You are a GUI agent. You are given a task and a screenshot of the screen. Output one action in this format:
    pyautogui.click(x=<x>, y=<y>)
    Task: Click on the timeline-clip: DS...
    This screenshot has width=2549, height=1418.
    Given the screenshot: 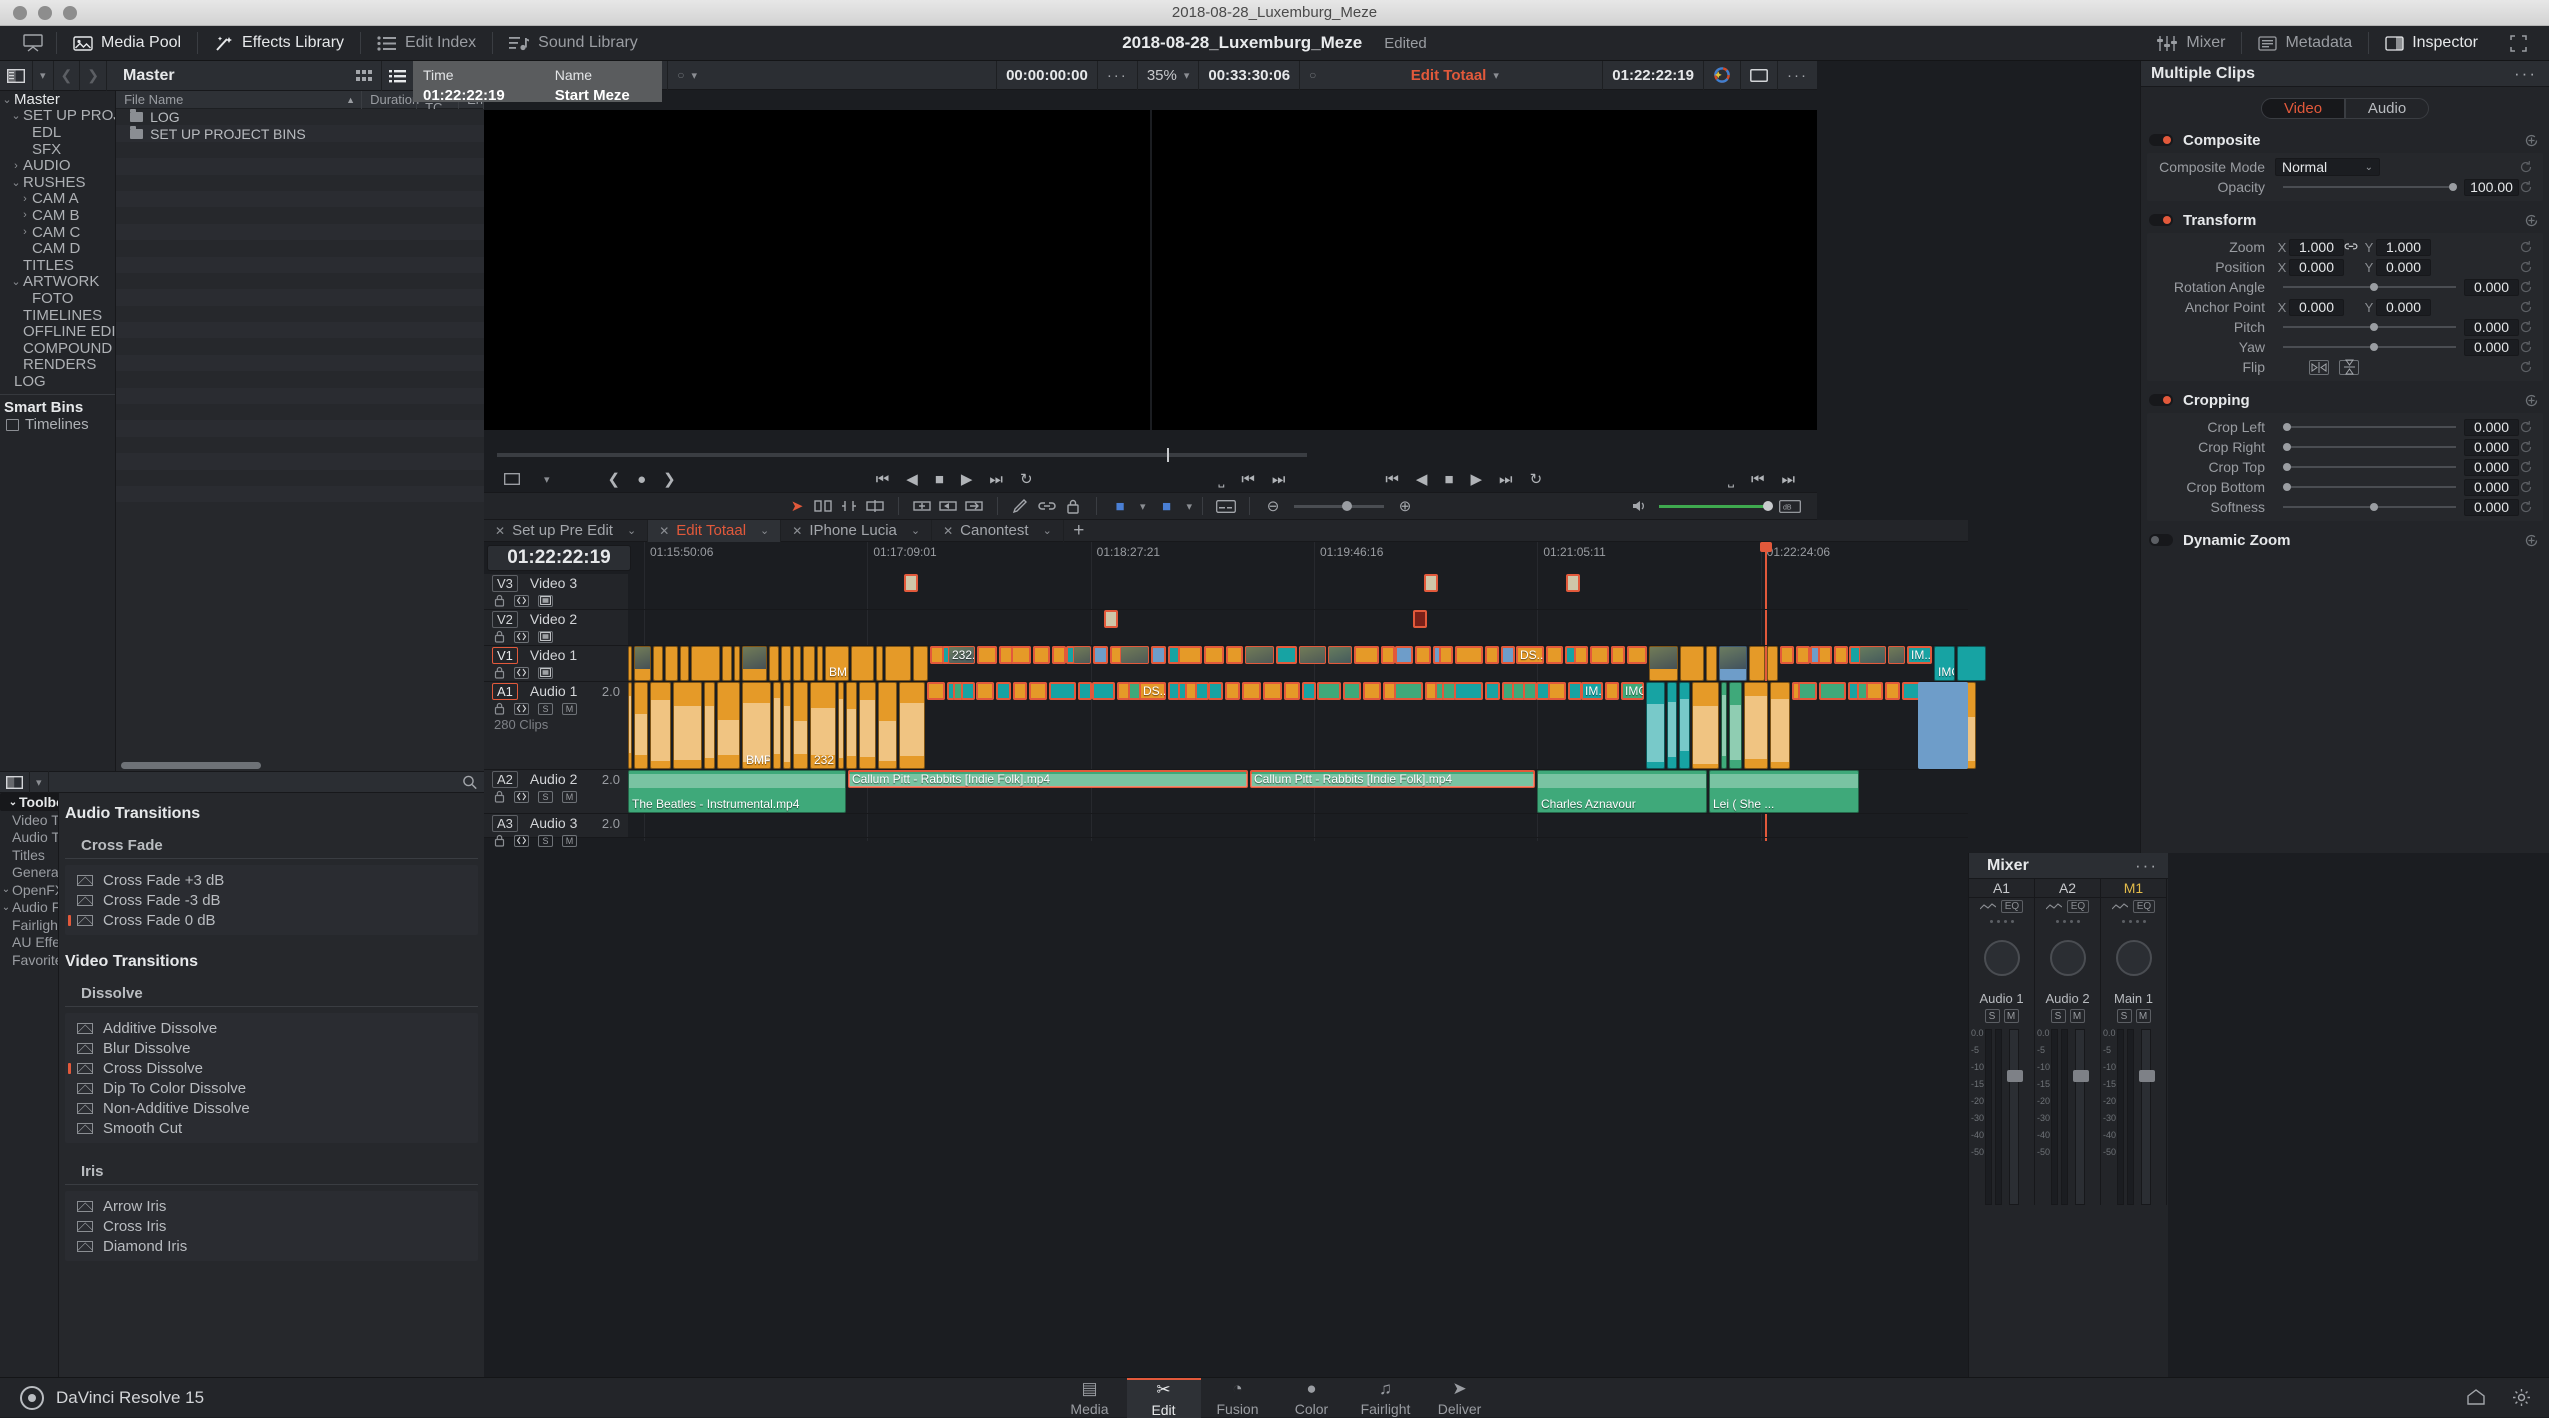 What is the action you would take?
    pyautogui.click(x=1530, y=655)
    